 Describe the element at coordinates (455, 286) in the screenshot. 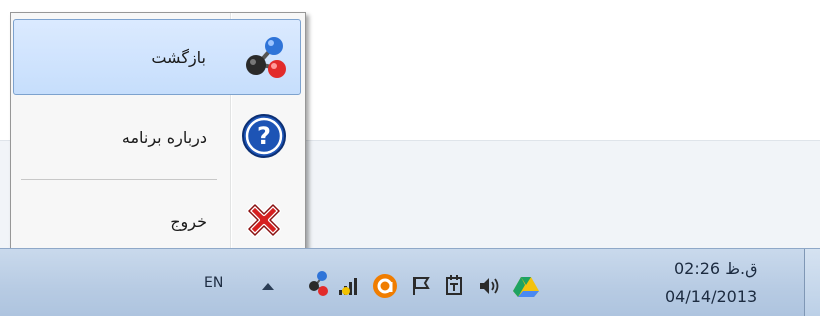

I see `power-icon` at that location.